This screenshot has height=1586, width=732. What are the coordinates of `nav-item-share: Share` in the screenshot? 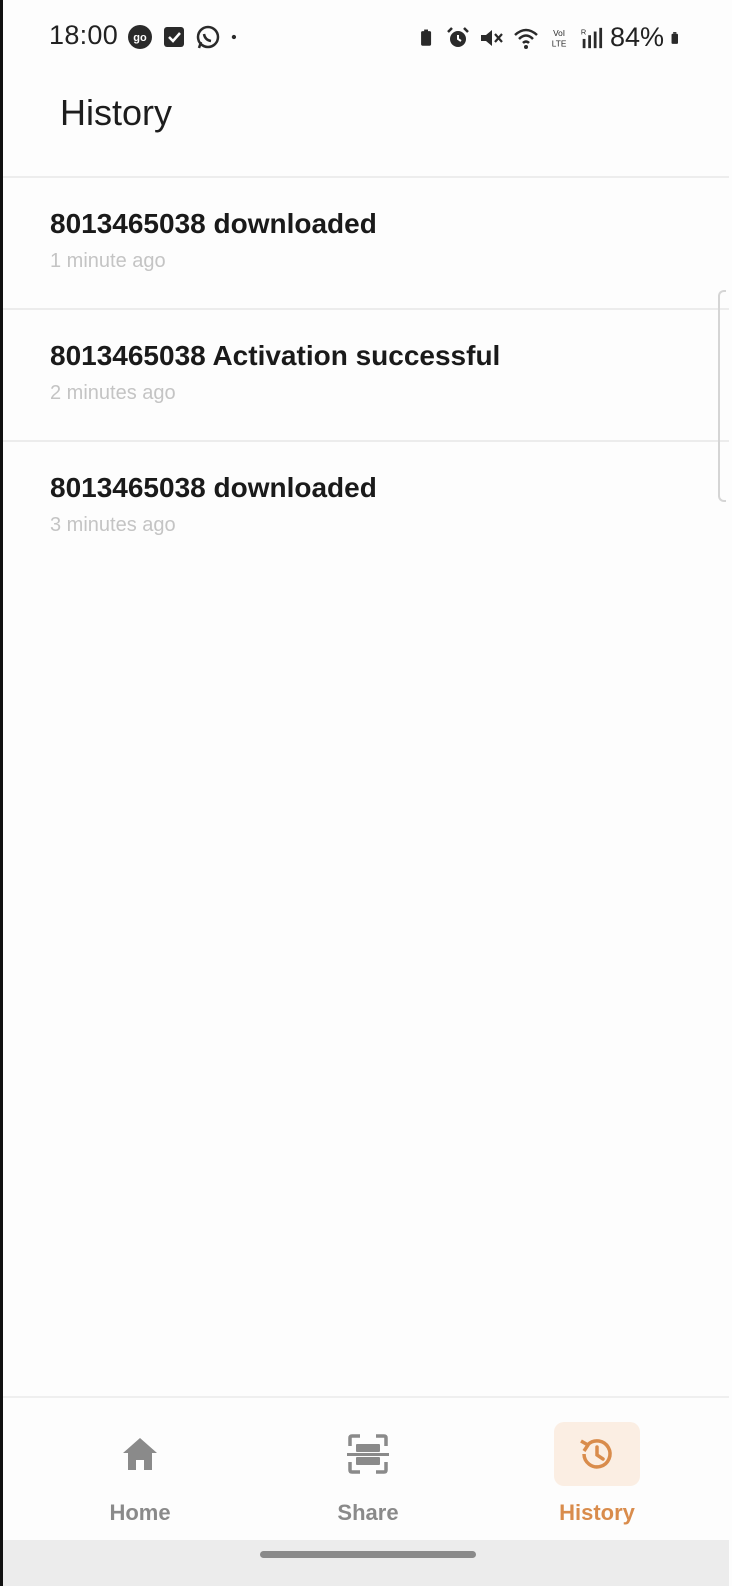 It's located at (368, 1474).